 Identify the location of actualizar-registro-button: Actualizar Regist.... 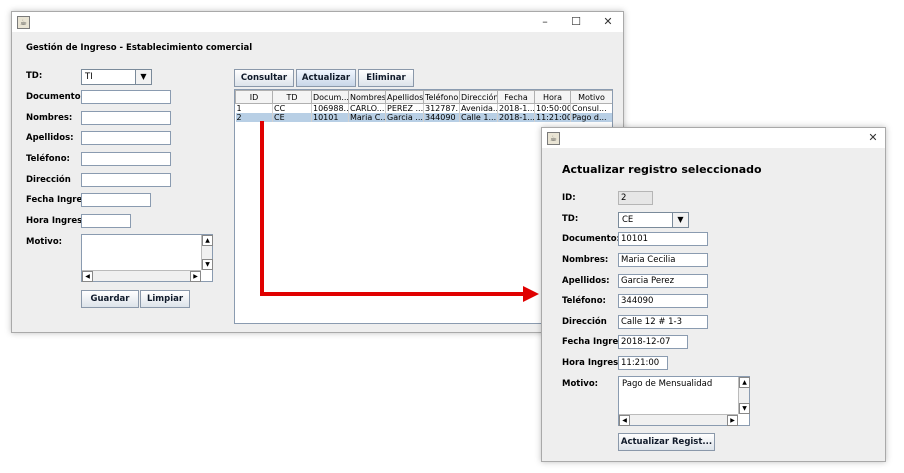
(666, 442).